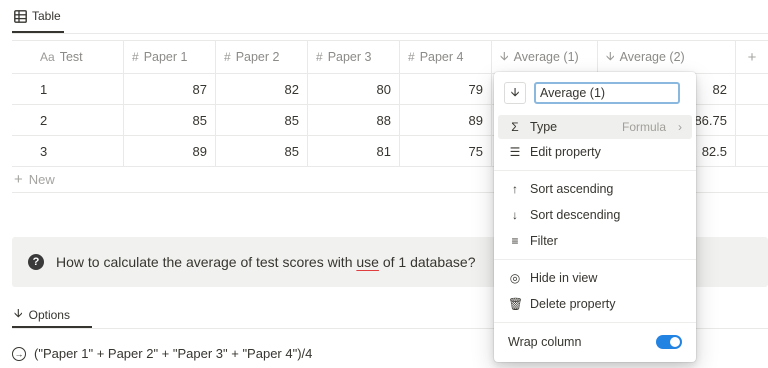 The width and height of the screenshot is (768, 368). I want to click on title-text-icon: Aa, so click(47, 57).